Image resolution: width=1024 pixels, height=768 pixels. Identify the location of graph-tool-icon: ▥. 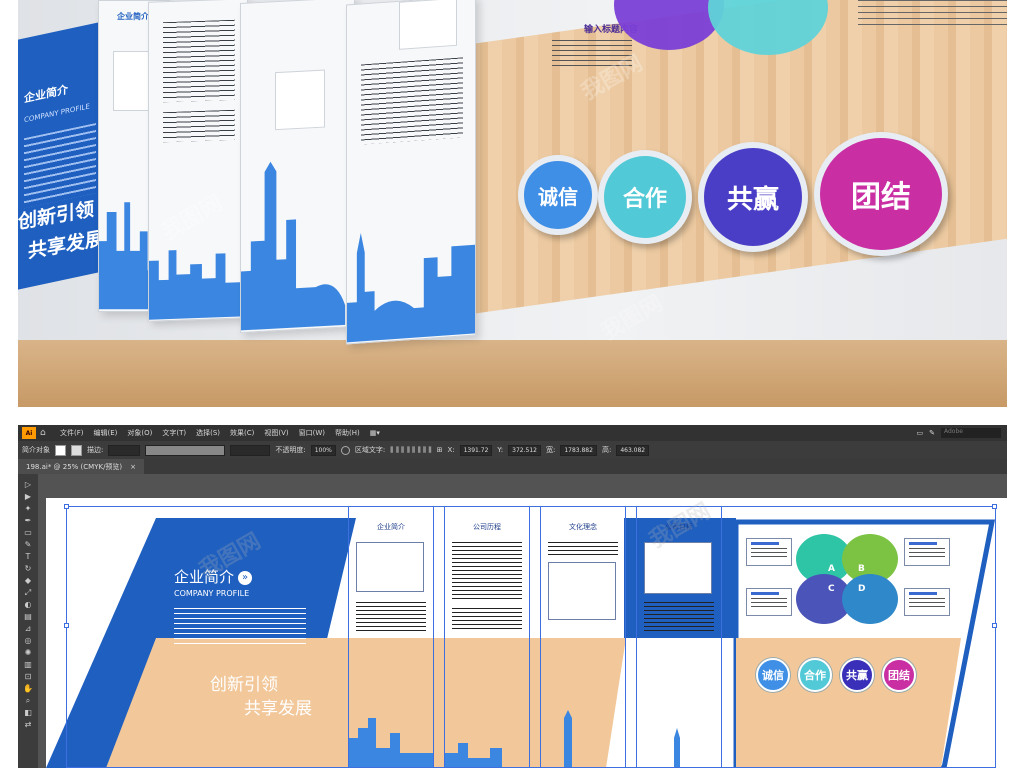
(28, 664).